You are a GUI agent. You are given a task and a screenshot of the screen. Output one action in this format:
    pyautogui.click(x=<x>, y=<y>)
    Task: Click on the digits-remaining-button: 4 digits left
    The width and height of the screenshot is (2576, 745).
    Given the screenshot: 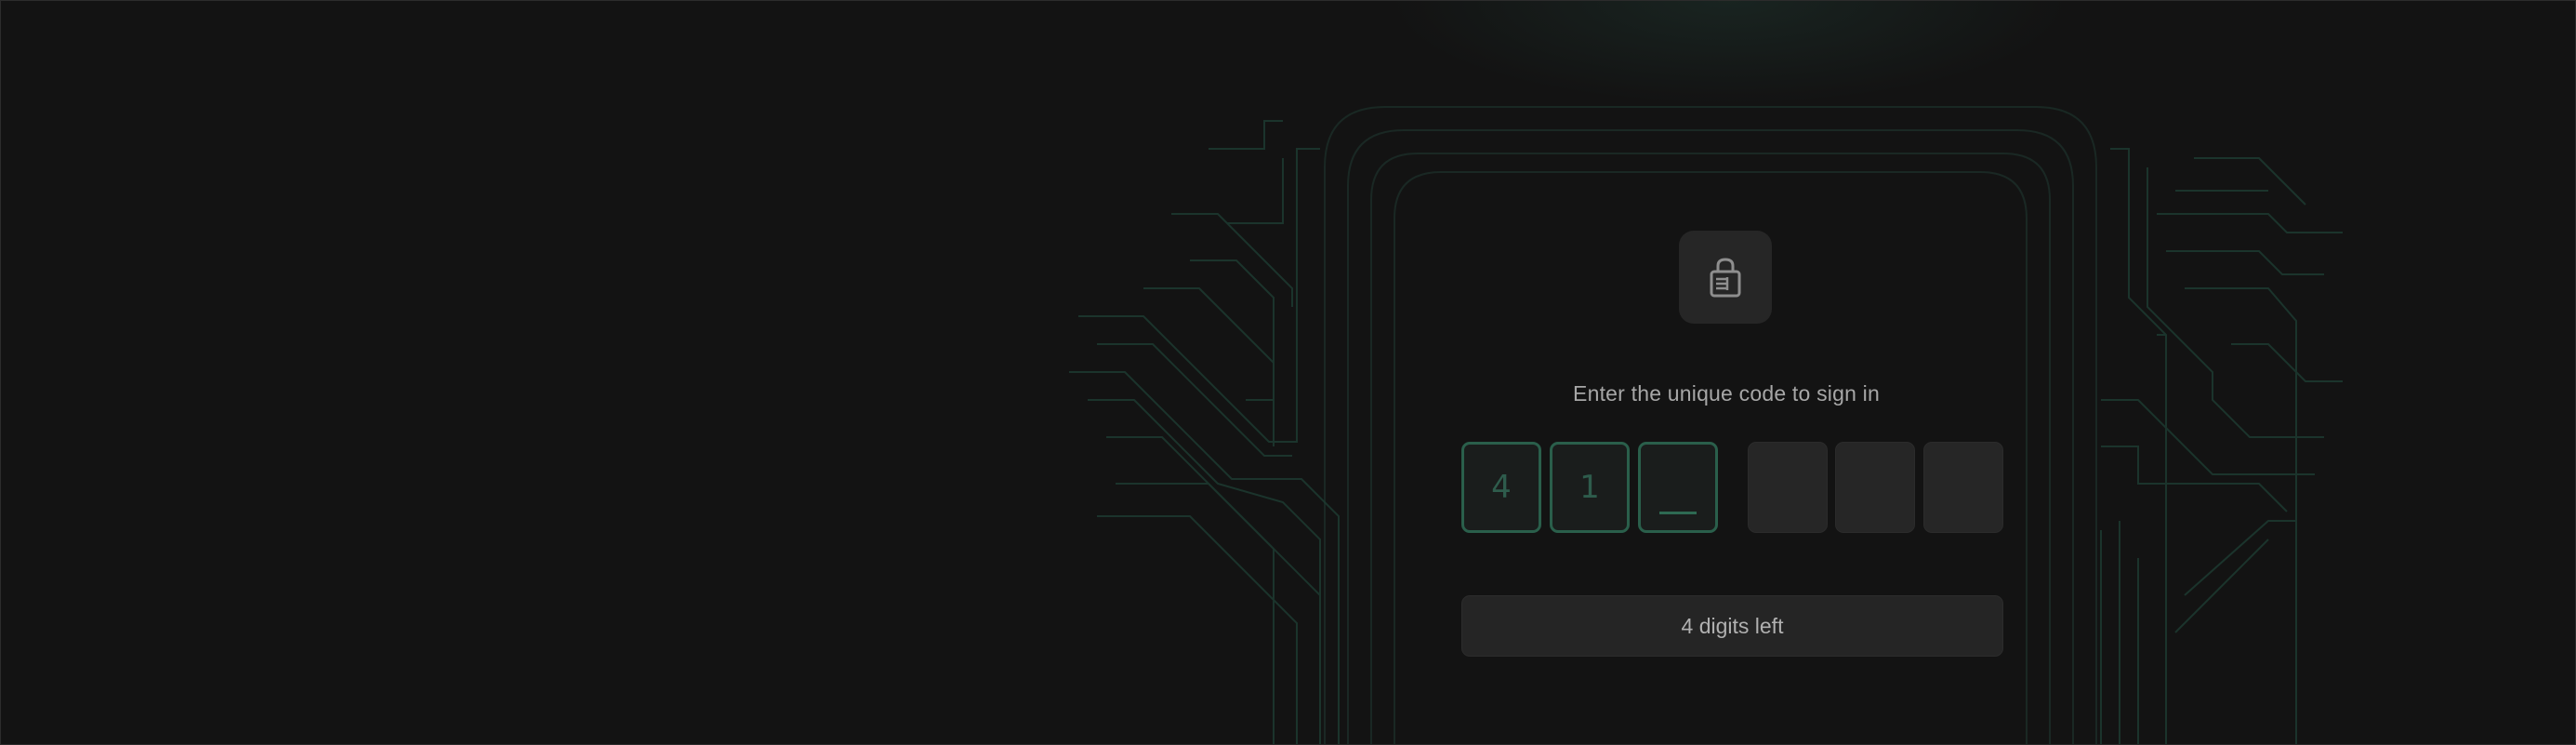 What is the action you would take?
    pyautogui.click(x=1732, y=626)
    